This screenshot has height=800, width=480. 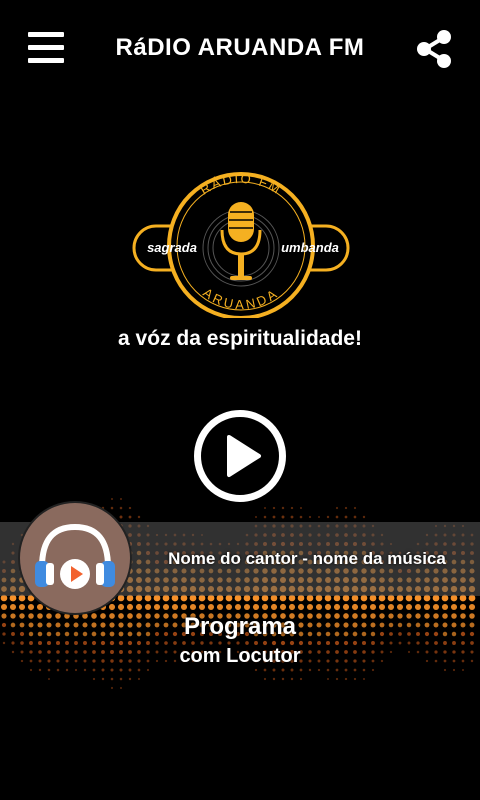 I want to click on radio-logo: RÁDIO FM ARUANDA sagrada umbanda, so click(x=241, y=244).